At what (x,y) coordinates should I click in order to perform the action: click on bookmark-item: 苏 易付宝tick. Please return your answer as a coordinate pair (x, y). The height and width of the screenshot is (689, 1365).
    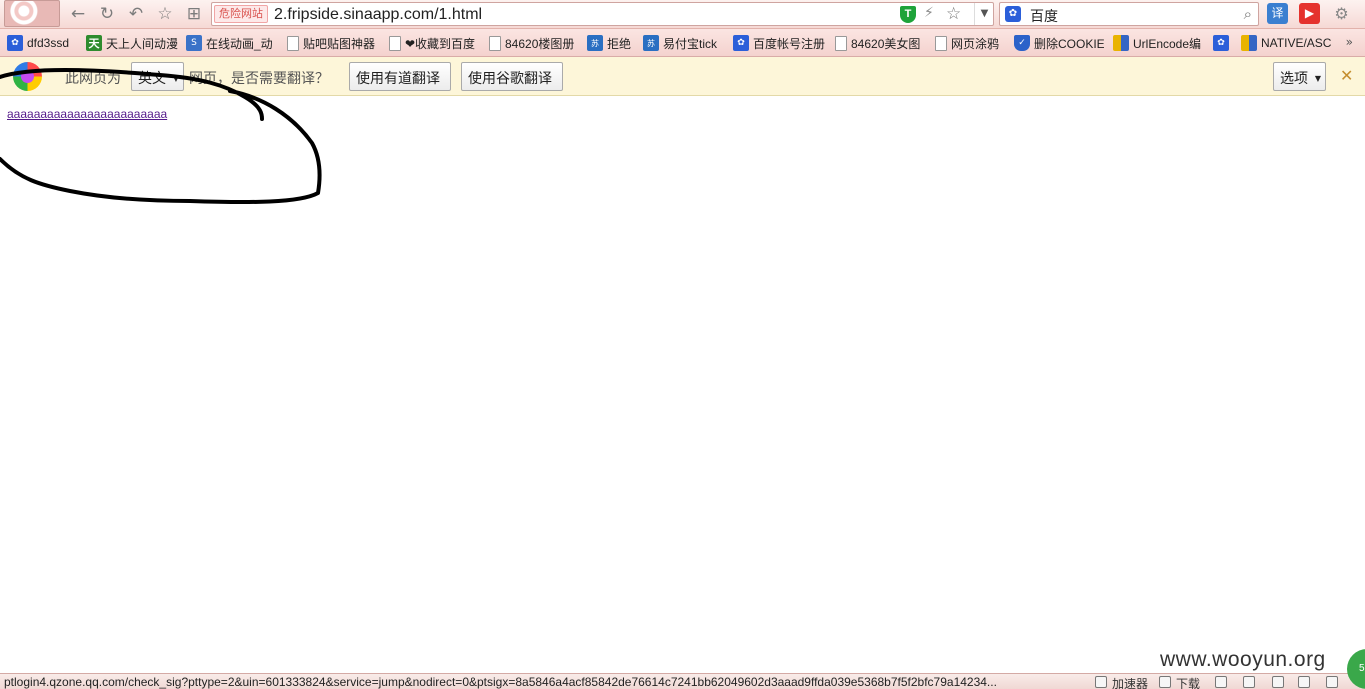
    Looking at the image, I should click on (684, 43).